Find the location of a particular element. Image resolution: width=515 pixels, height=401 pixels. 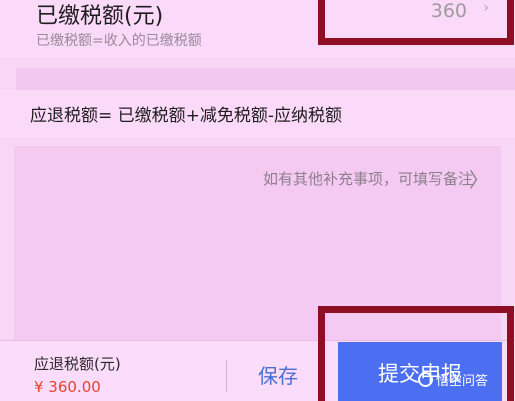

footer-divider is located at coordinates (226, 376).